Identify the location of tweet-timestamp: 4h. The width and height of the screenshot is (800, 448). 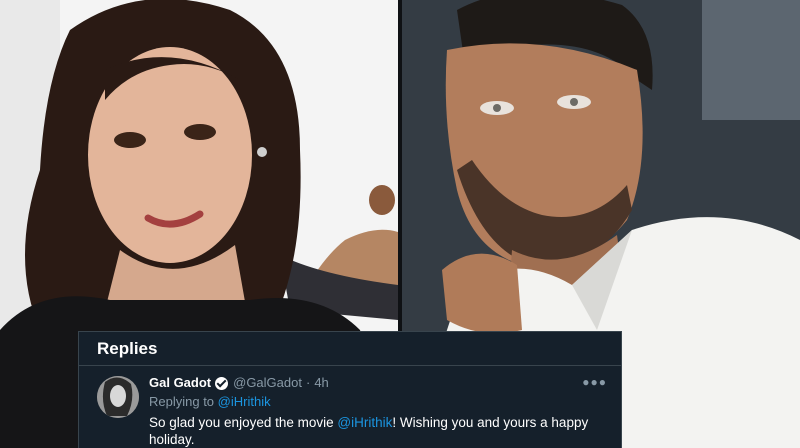
(321, 383).